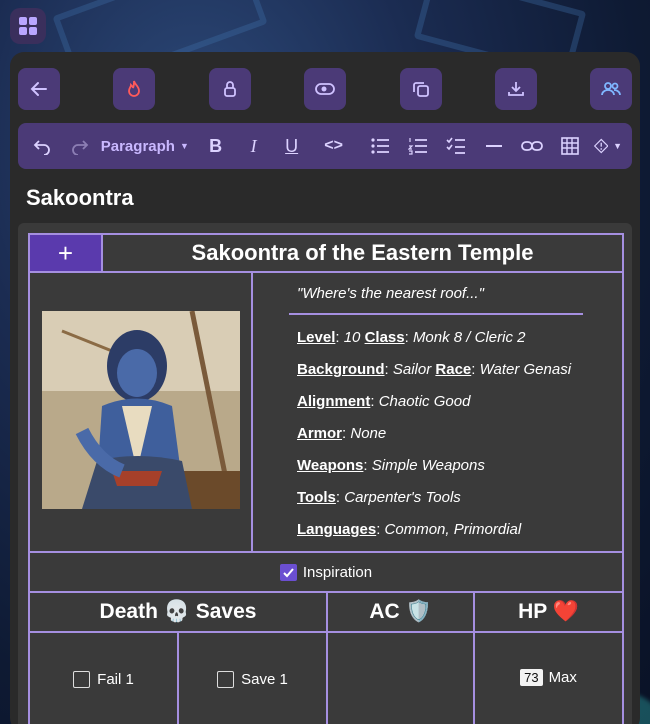 This screenshot has width=650, height=724. I want to click on top-toolbar, so click(325, 89).